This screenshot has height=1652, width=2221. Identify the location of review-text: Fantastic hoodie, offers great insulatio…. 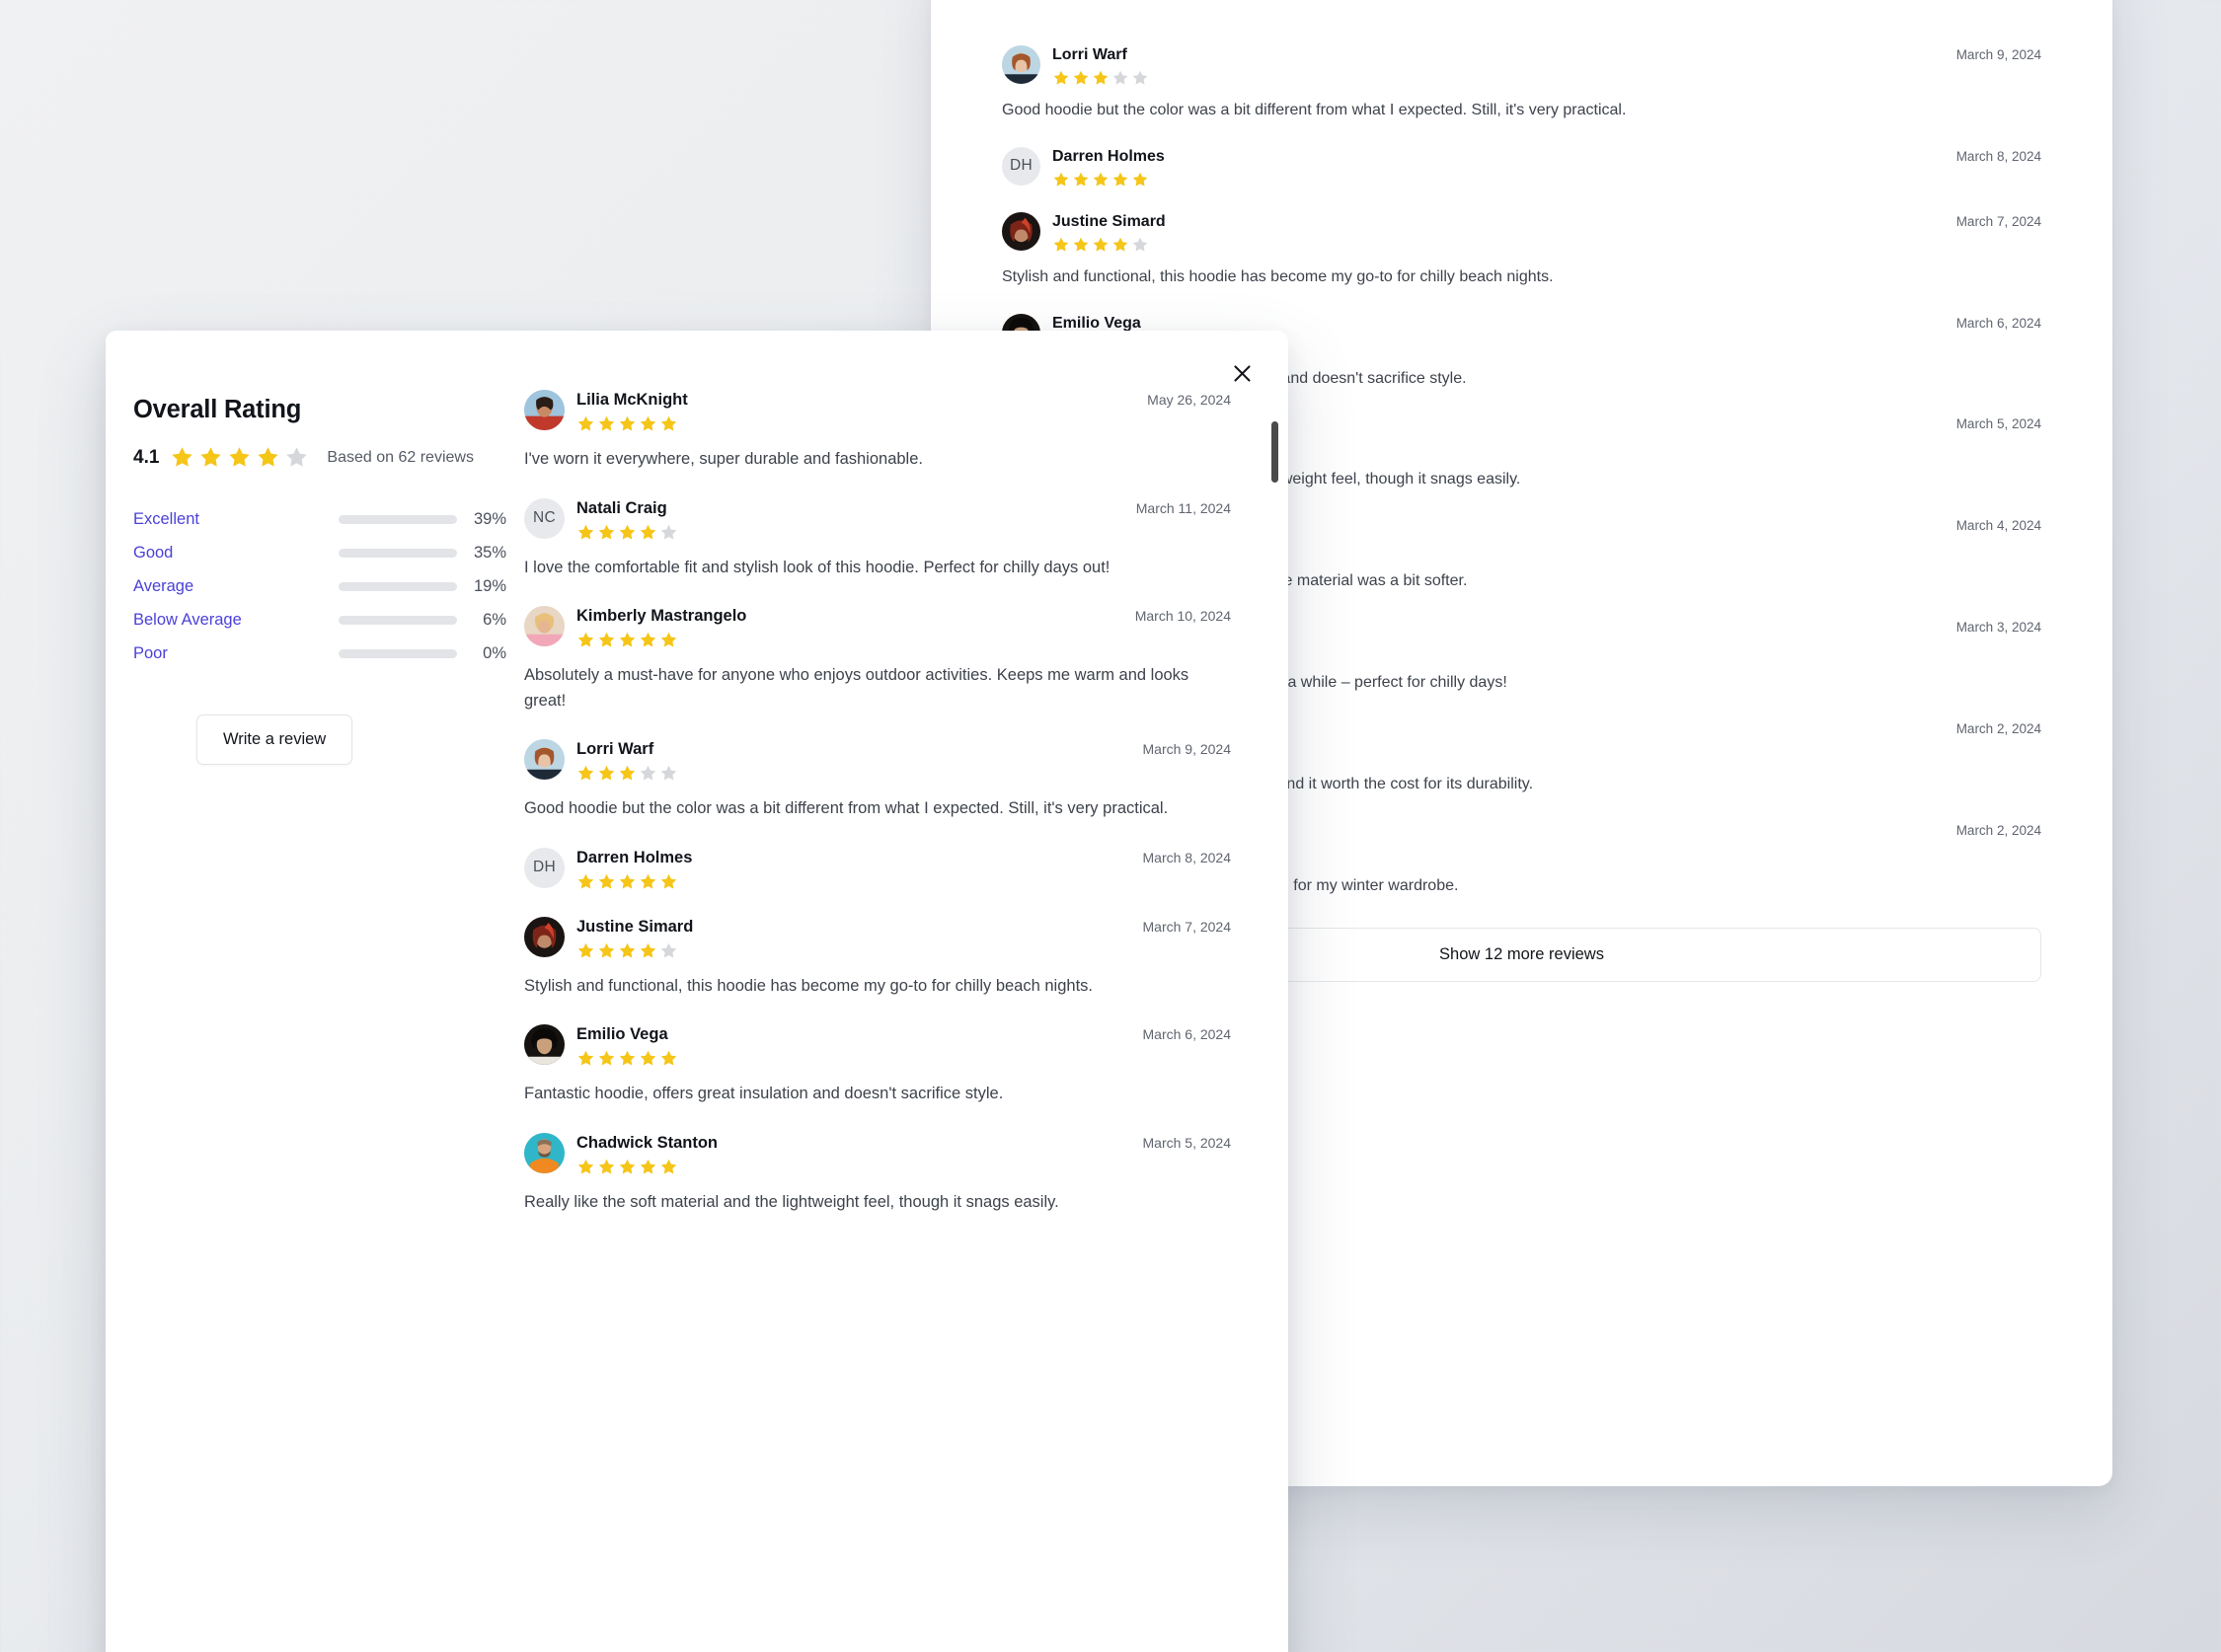
(764, 1094).